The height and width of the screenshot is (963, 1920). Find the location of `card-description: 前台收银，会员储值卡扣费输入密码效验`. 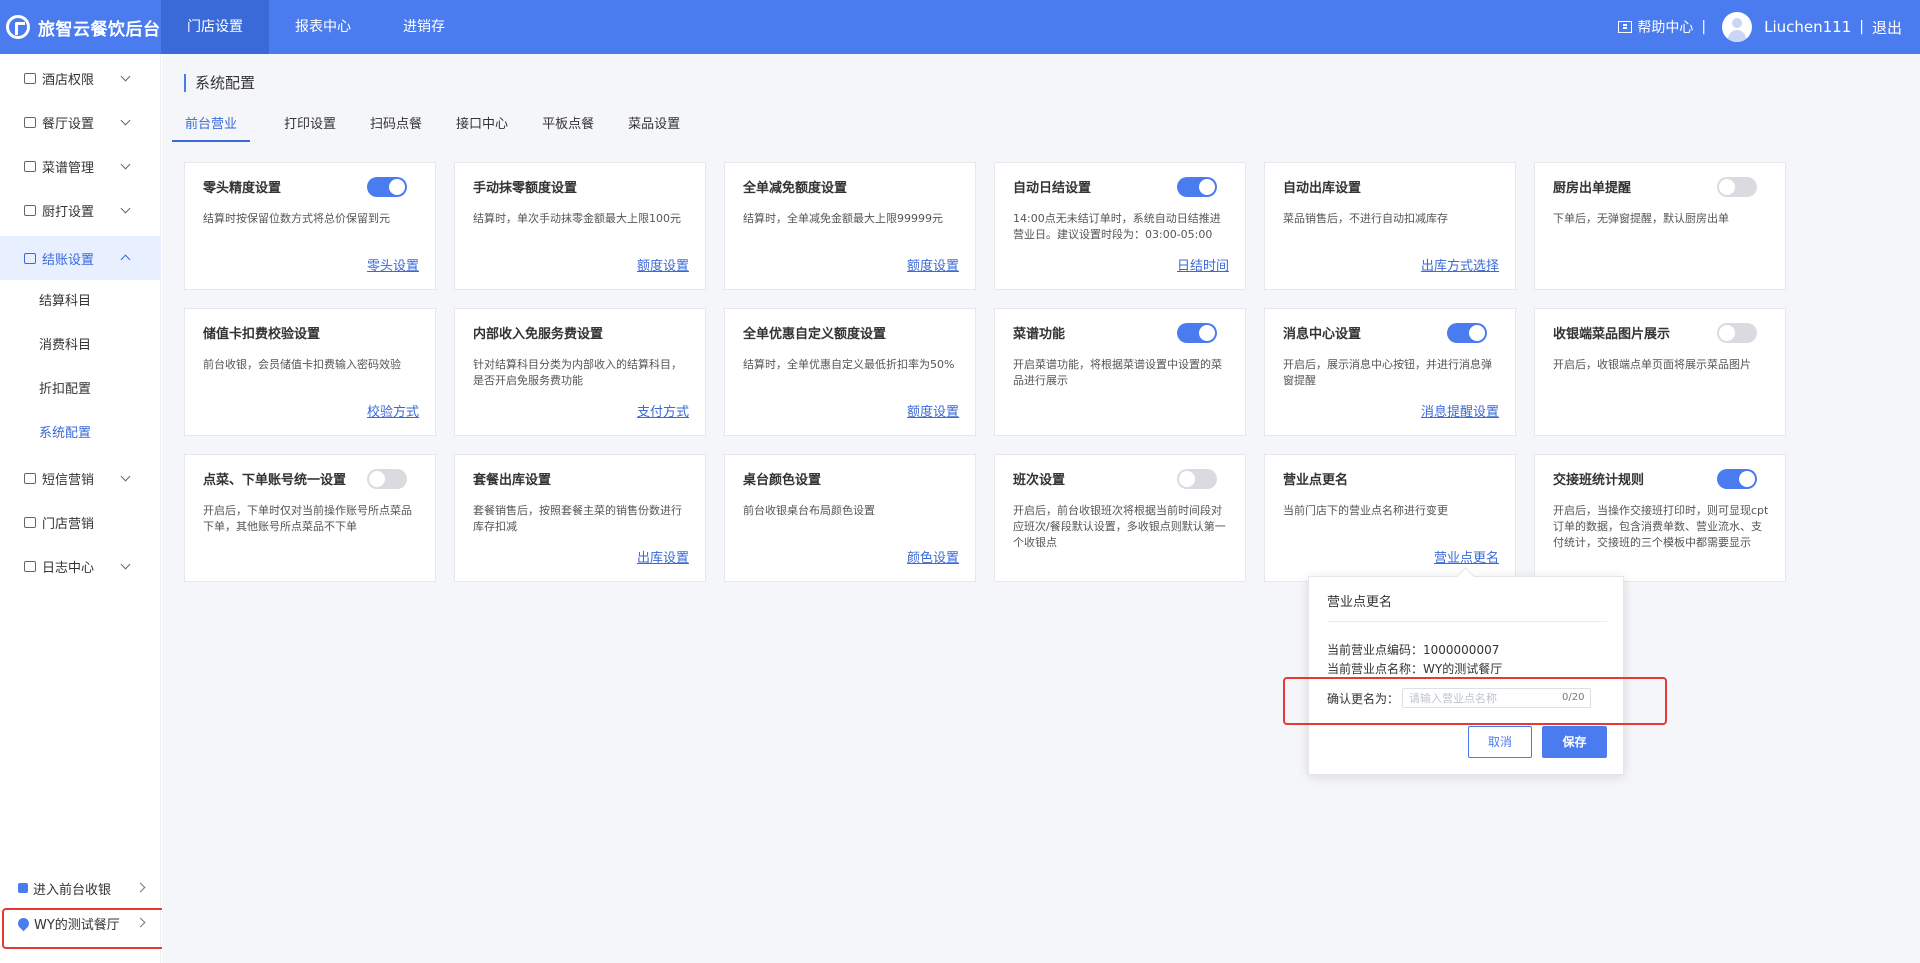

card-description: 前台收银，会员储值卡扣费输入密码效验 is located at coordinates (302, 364).